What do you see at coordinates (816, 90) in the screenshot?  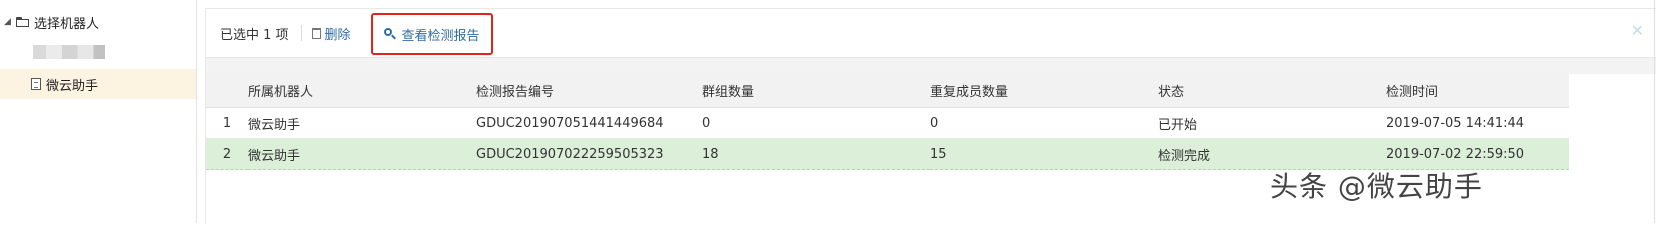 I see `column-header-groups: 群组数量` at bounding box center [816, 90].